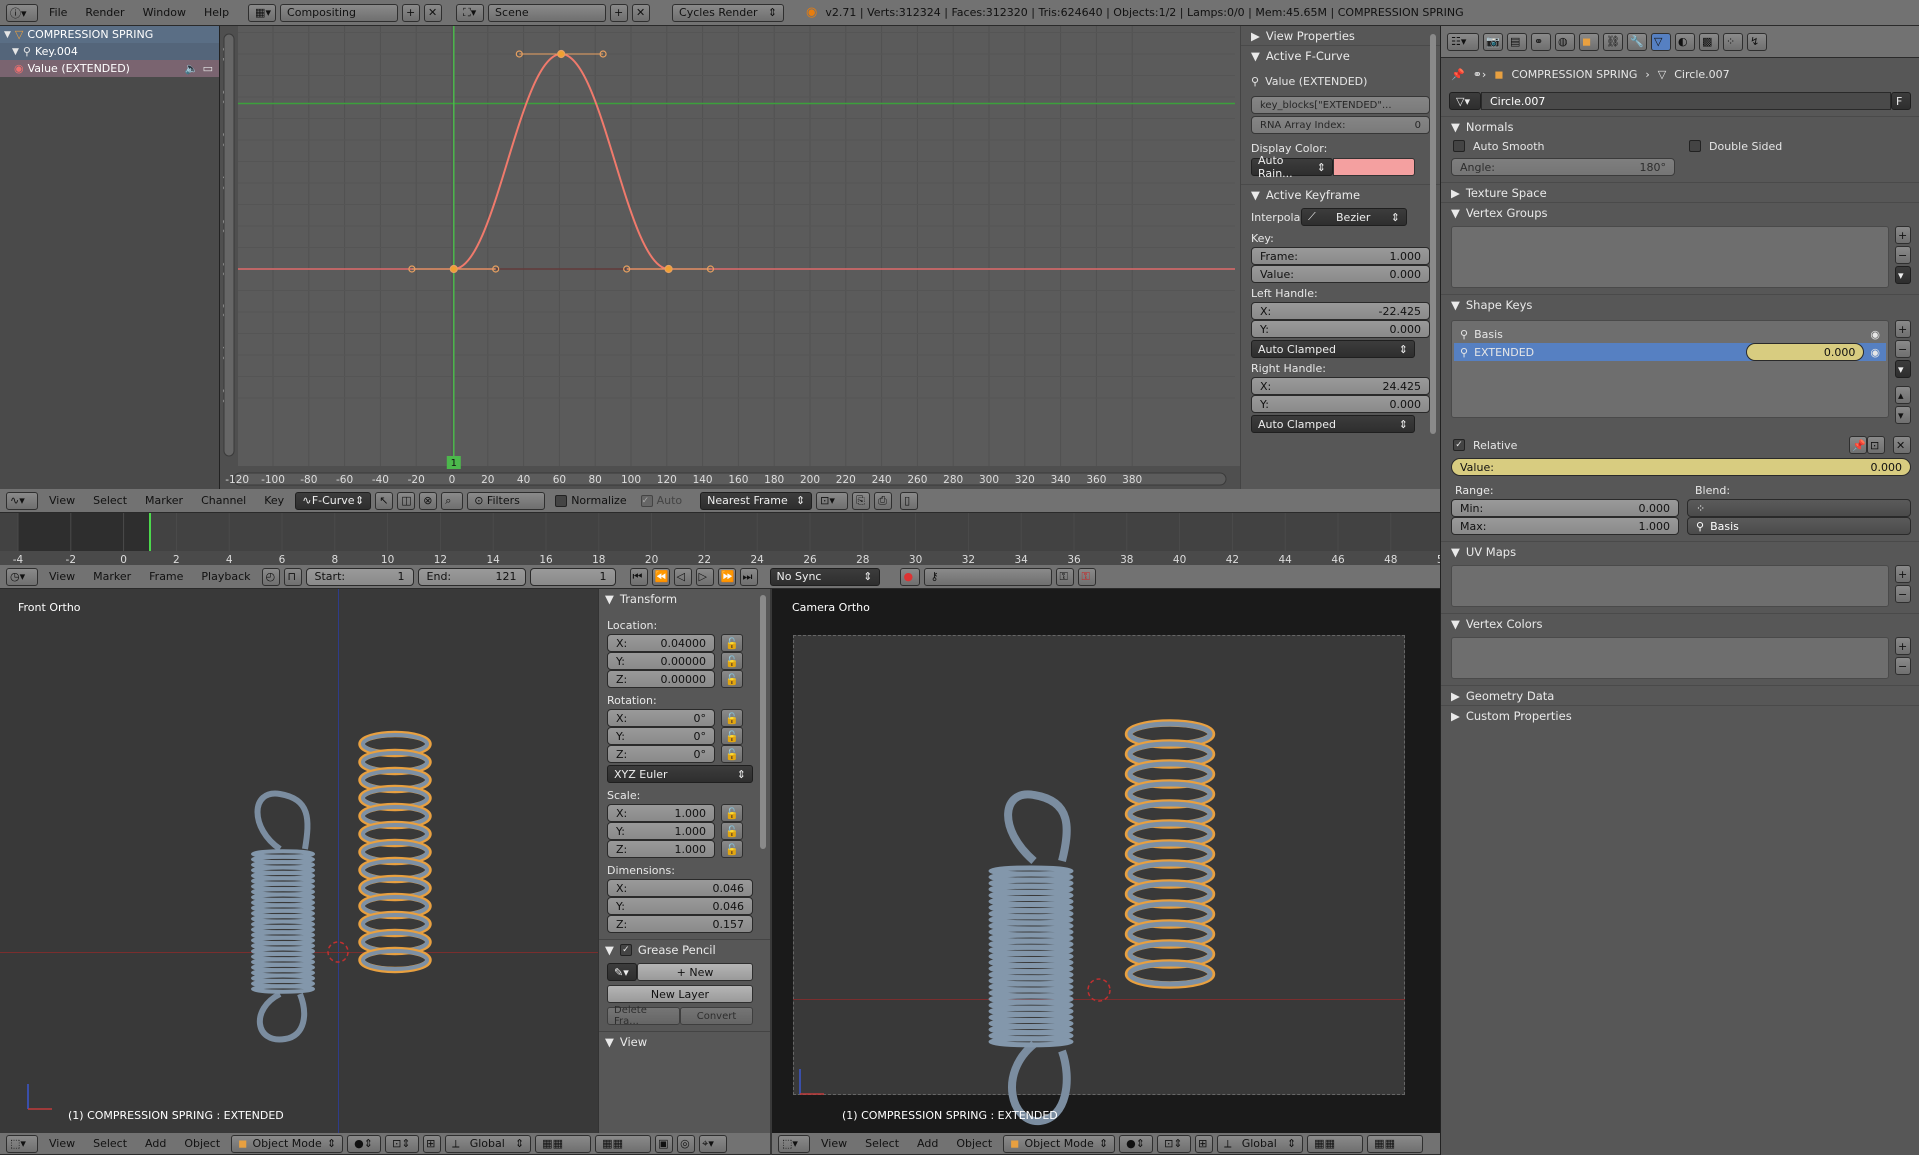  I want to click on add-vertex-color-button: +, so click(1903, 646).